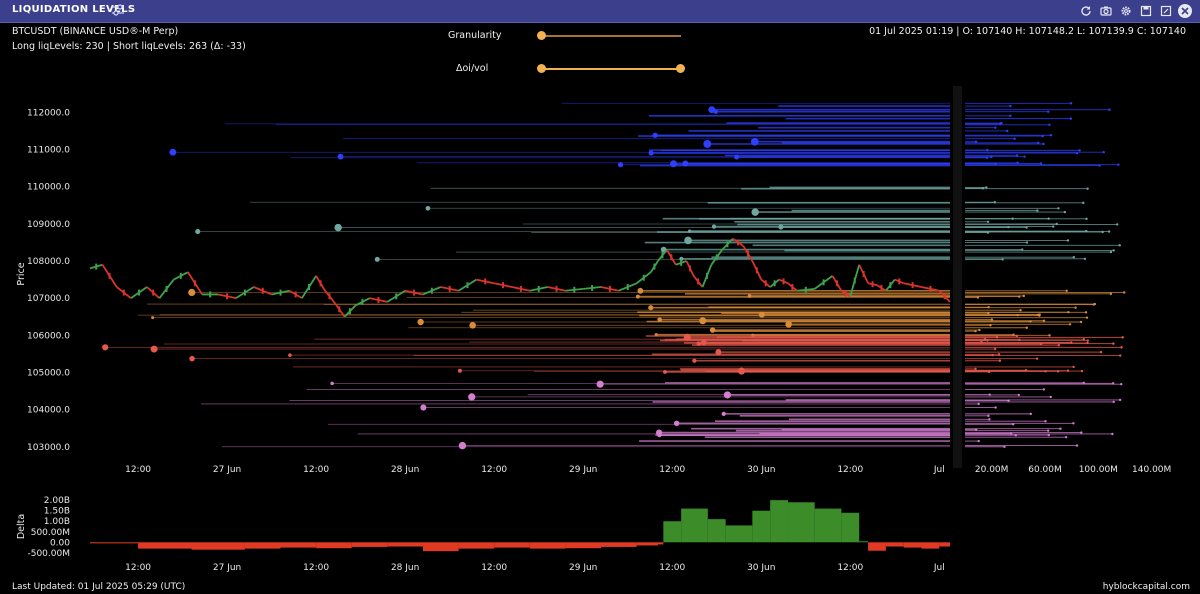  Describe the element at coordinates (992, 470) in the screenshot. I see `histogram-tick-label: 20.00M` at that location.